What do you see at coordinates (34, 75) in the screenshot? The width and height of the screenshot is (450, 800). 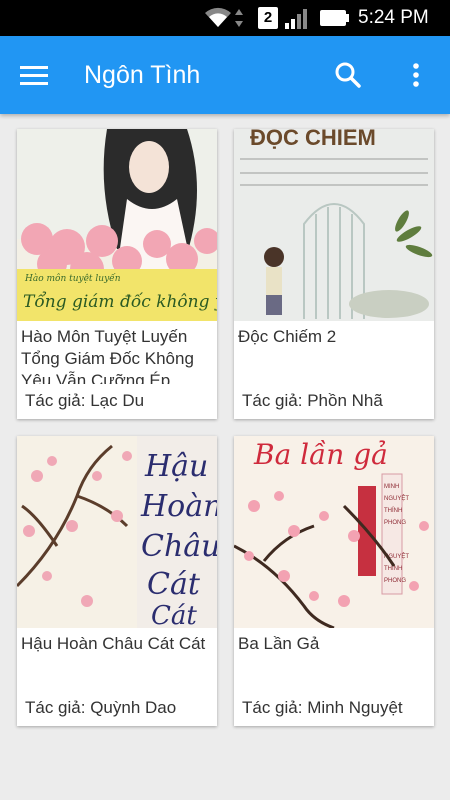 I see `menu-icon` at bounding box center [34, 75].